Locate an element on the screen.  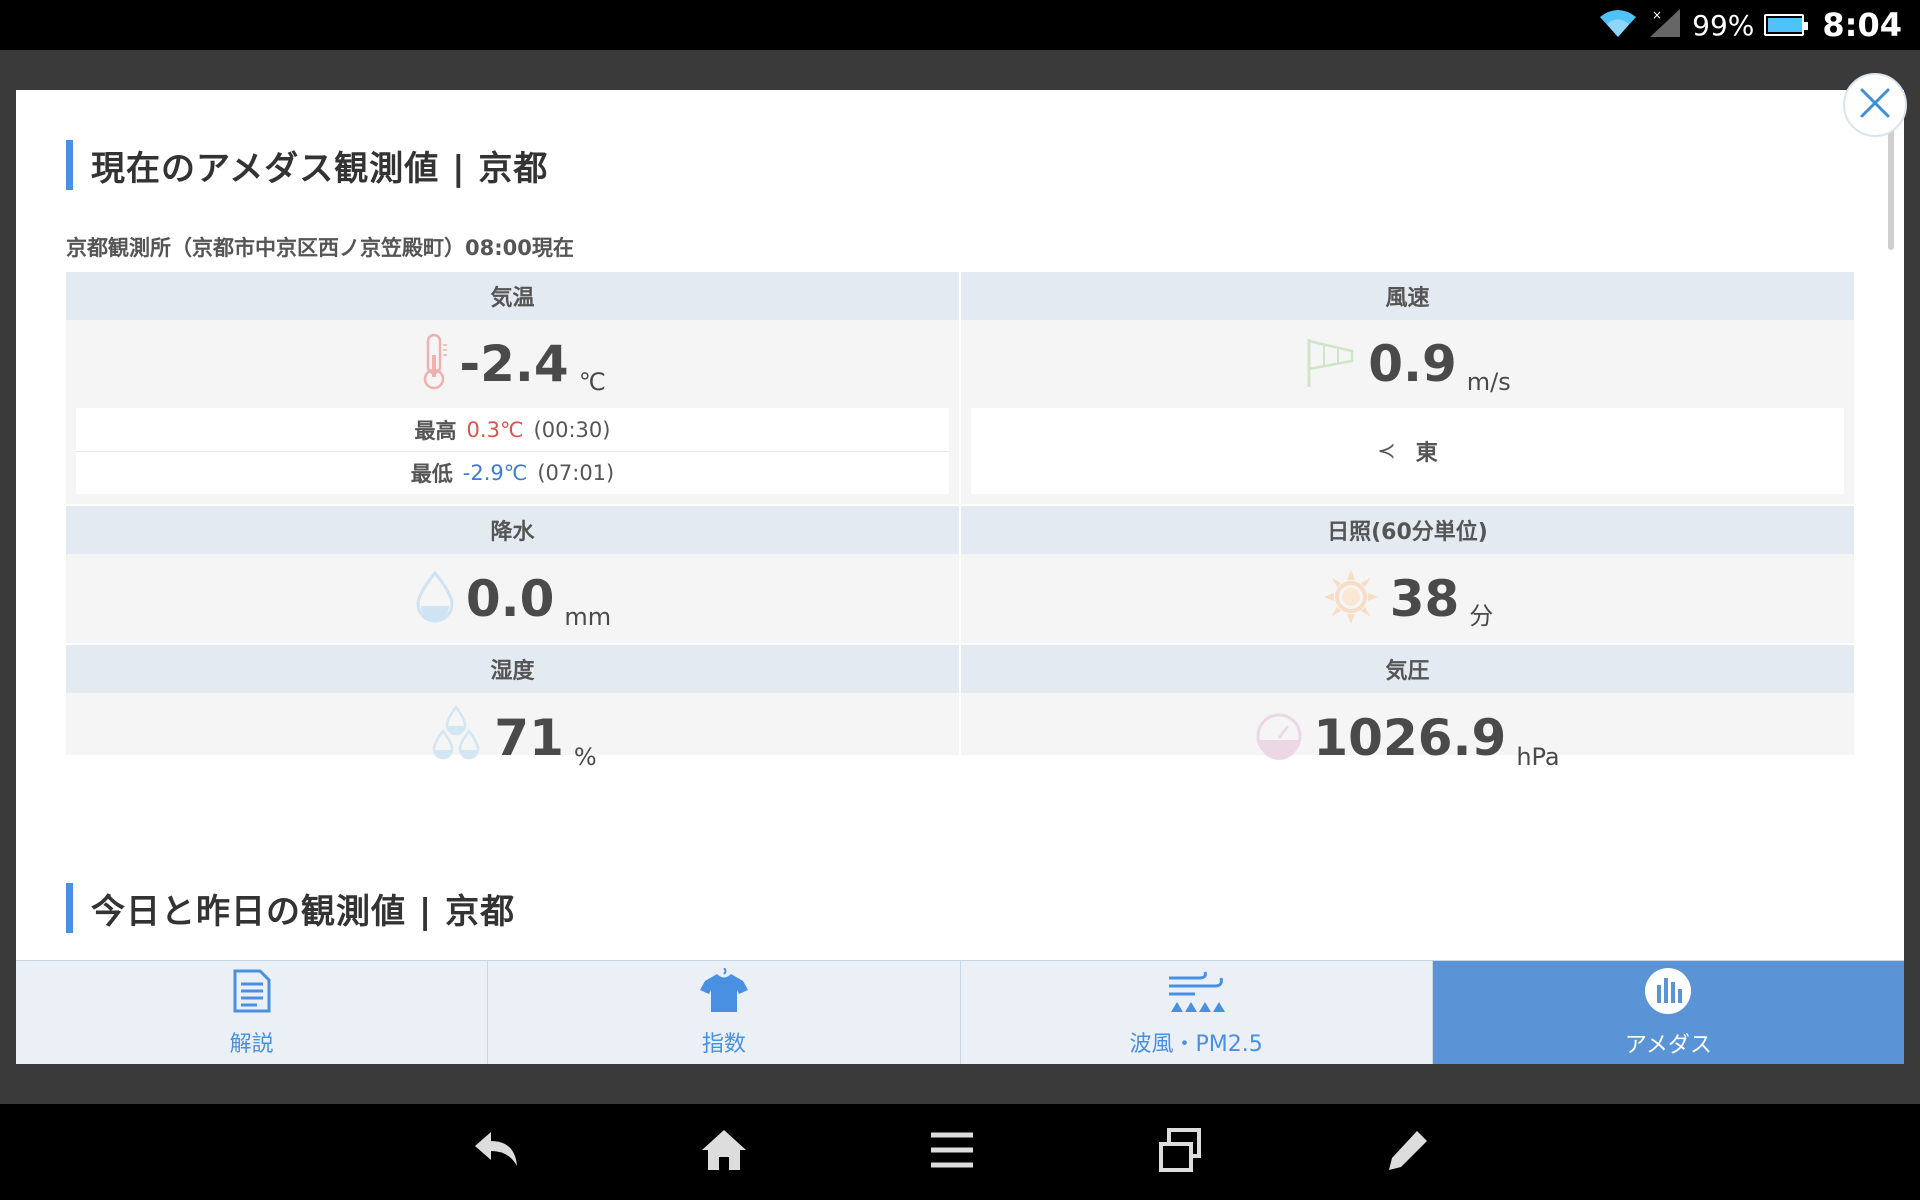
wind-direction-row: ≺ 東 is located at coordinates (1407, 451).